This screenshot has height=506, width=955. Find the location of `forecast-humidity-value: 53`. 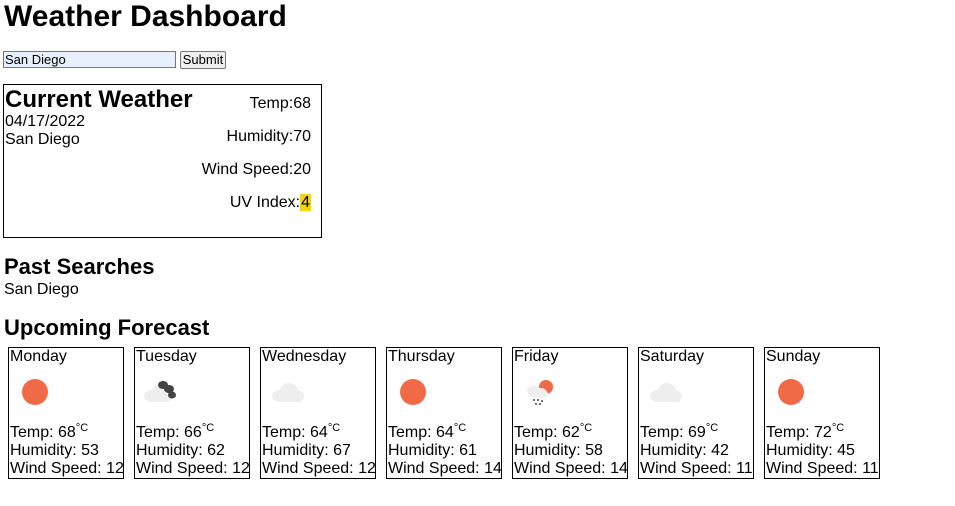

forecast-humidity-value: 53 is located at coordinates (90, 450).